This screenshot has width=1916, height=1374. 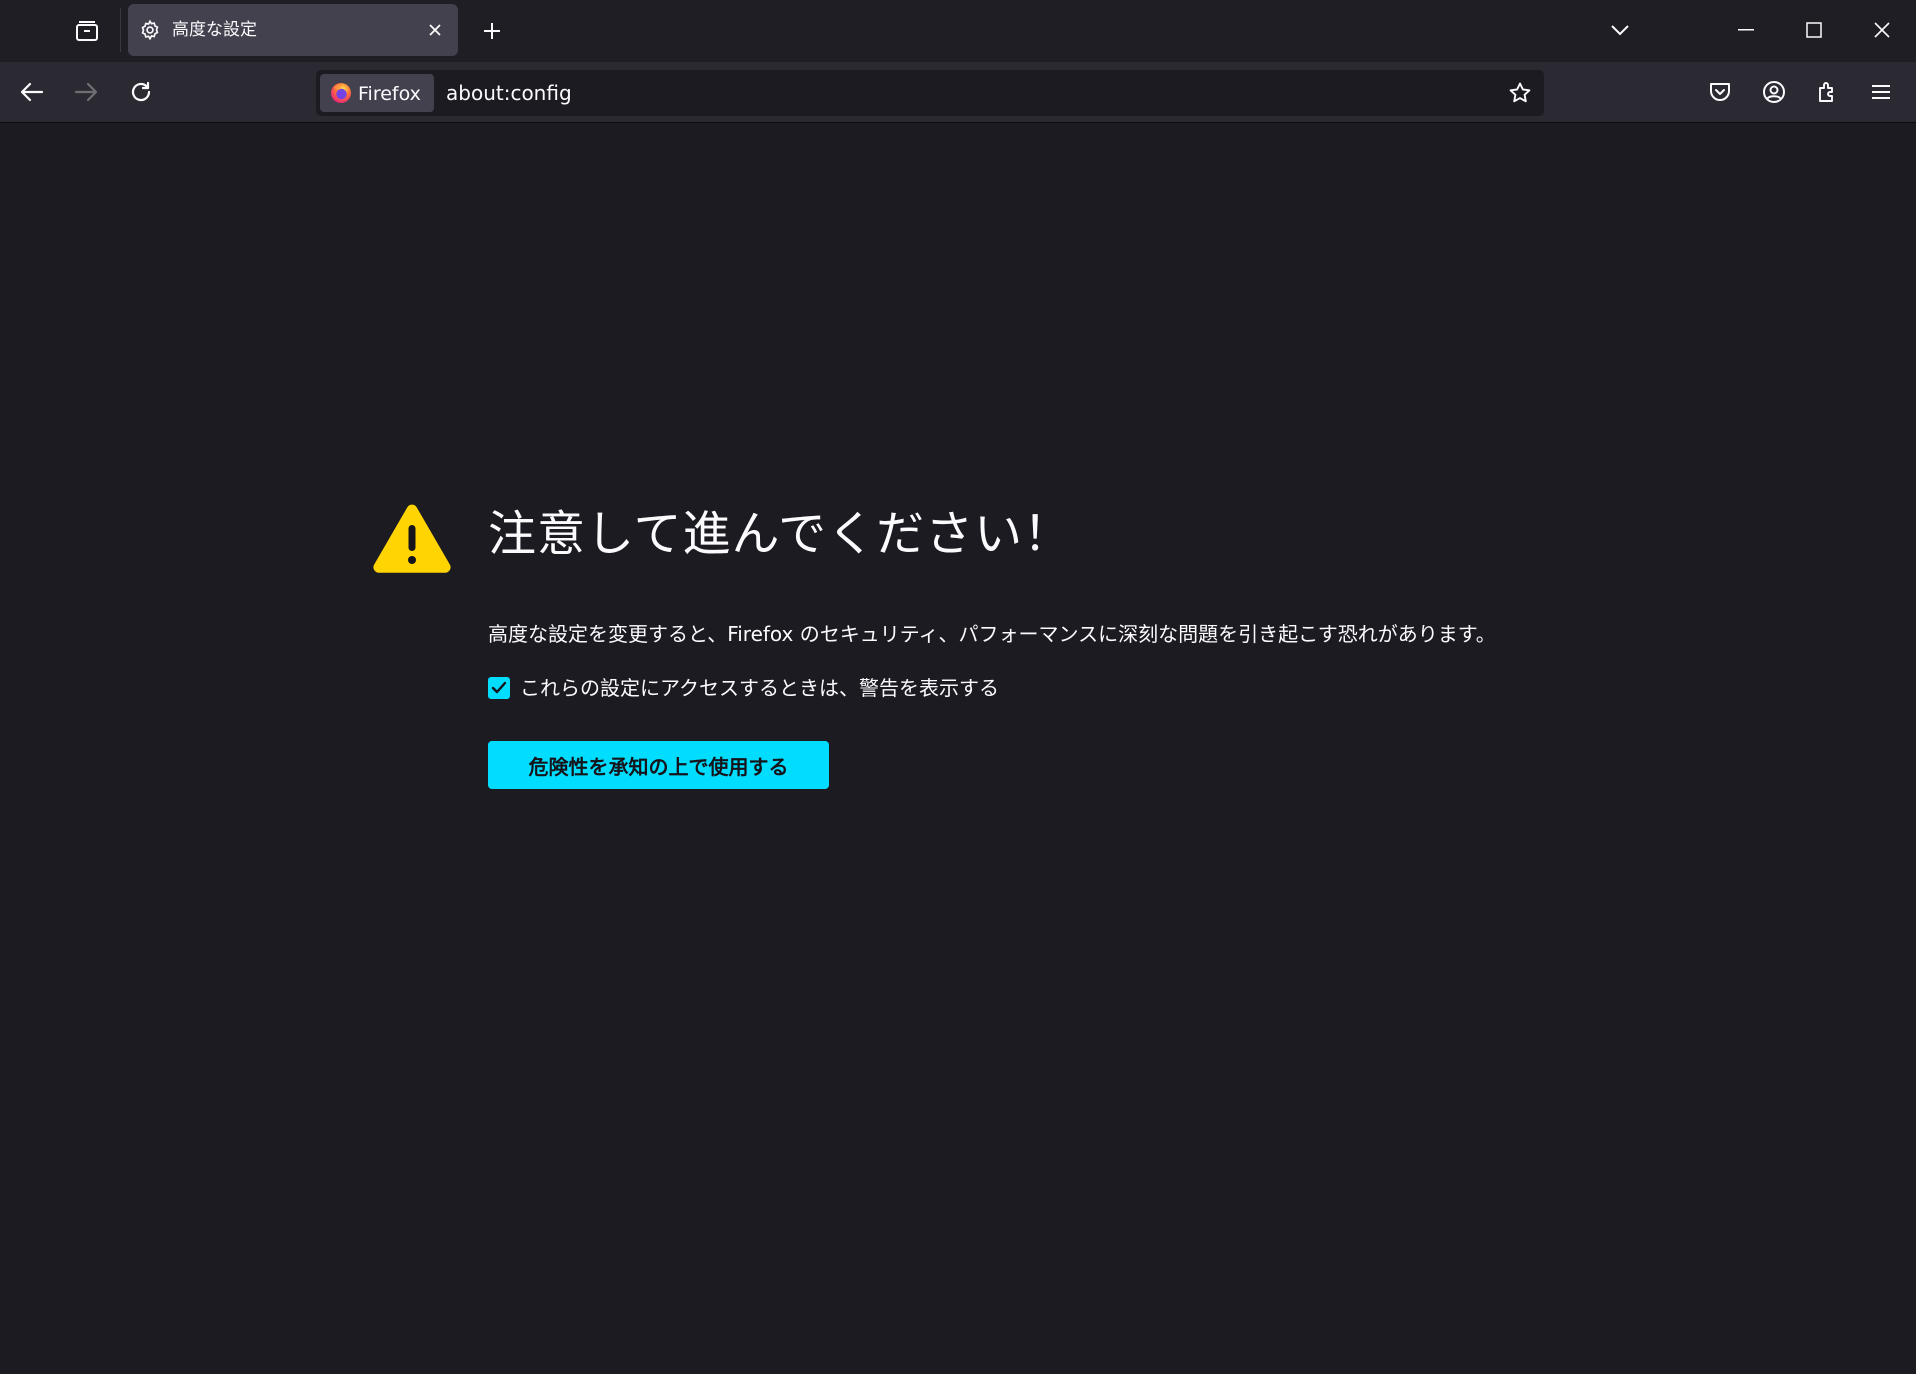 What do you see at coordinates (150, 30) in the screenshot?
I see `gear-icon` at bounding box center [150, 30].